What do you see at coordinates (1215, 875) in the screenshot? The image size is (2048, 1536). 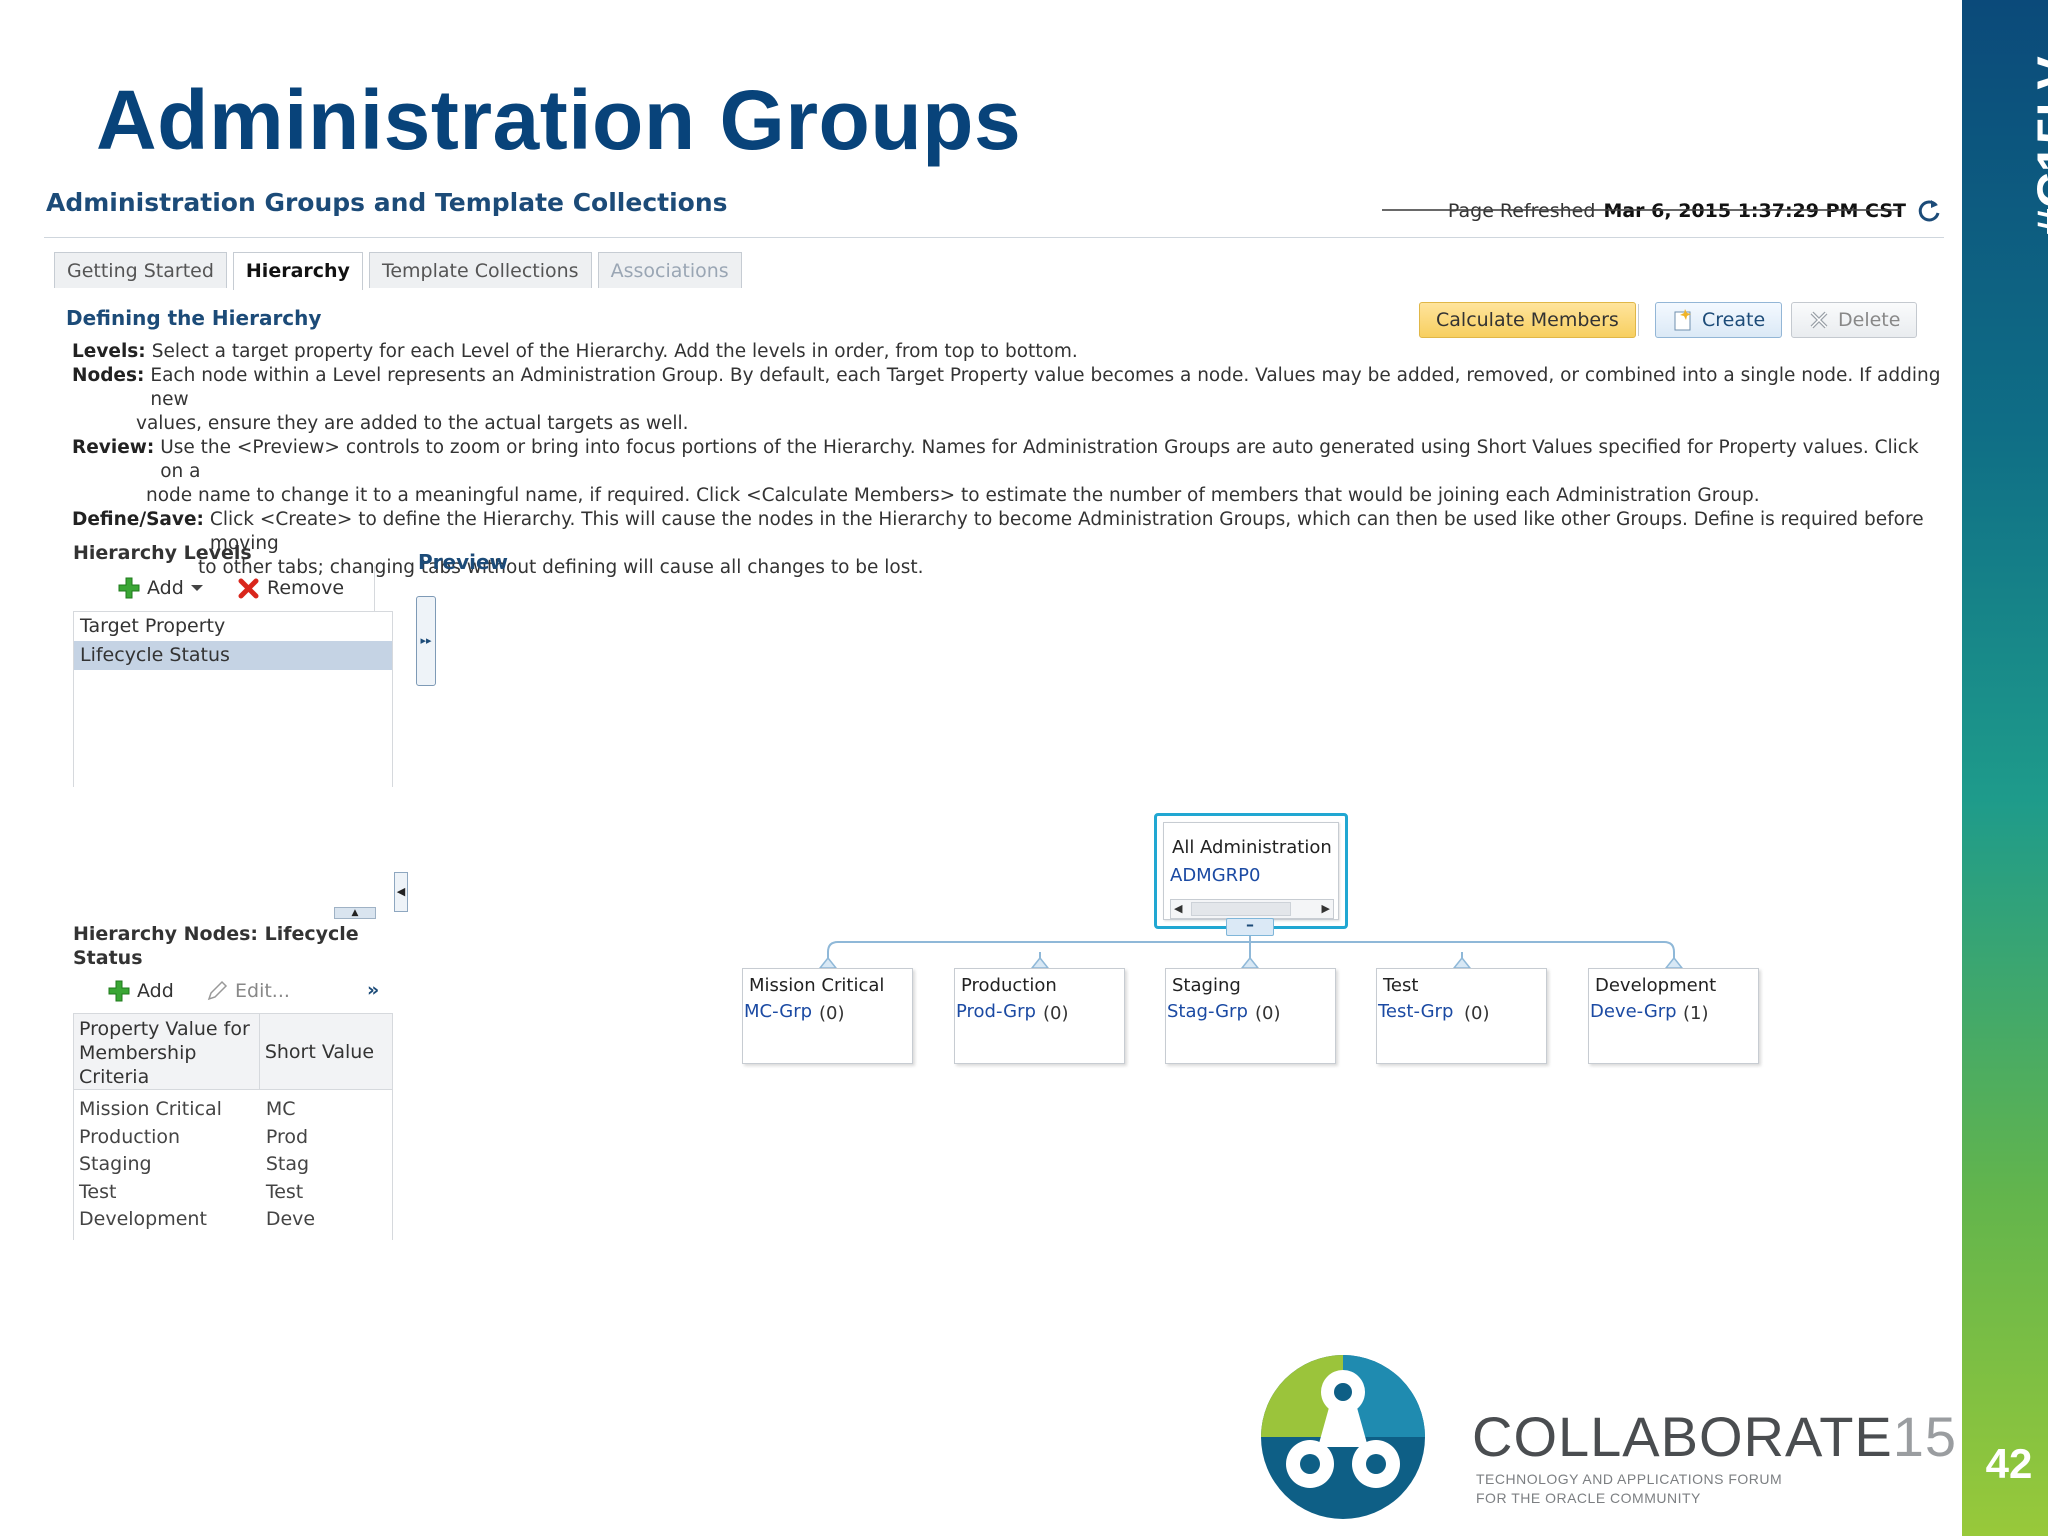 I see `root-node-code: ADMGRP0` at bounding box center [1215, 875].